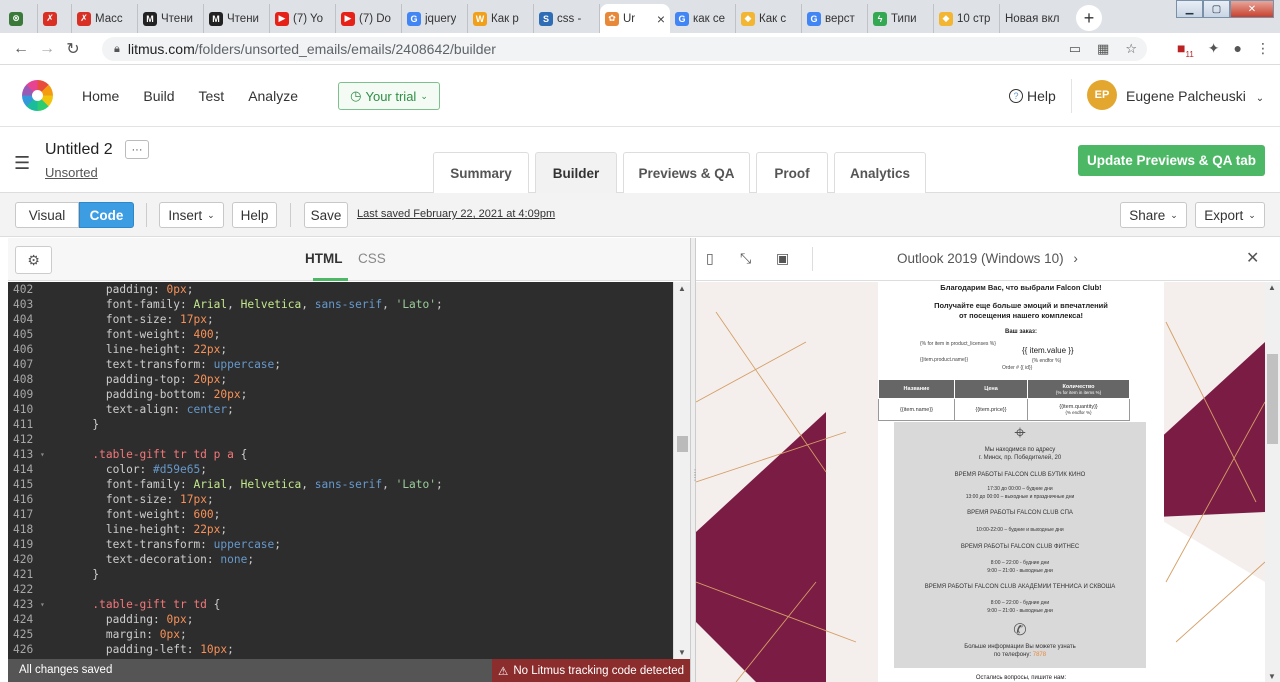 The image size is (1280, 682). Describe the element at coordinates (1272, 482) in the screenshot. I see `preview-scrollbar: ▲ ▼` at that location.